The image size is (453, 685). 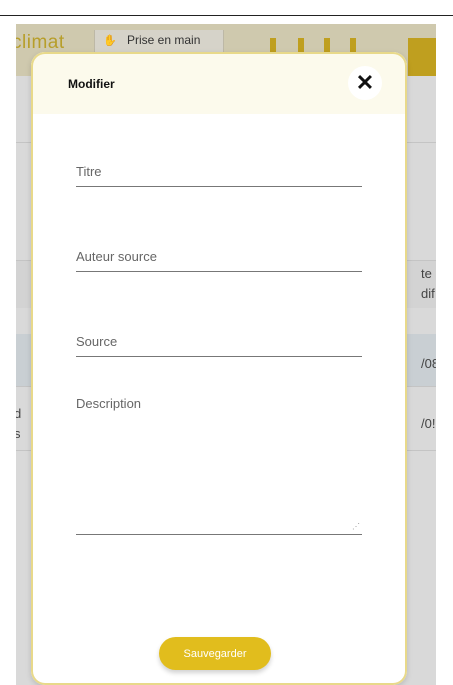 I want to click on description-field: Description ⋰, so click(x=219, y=466).